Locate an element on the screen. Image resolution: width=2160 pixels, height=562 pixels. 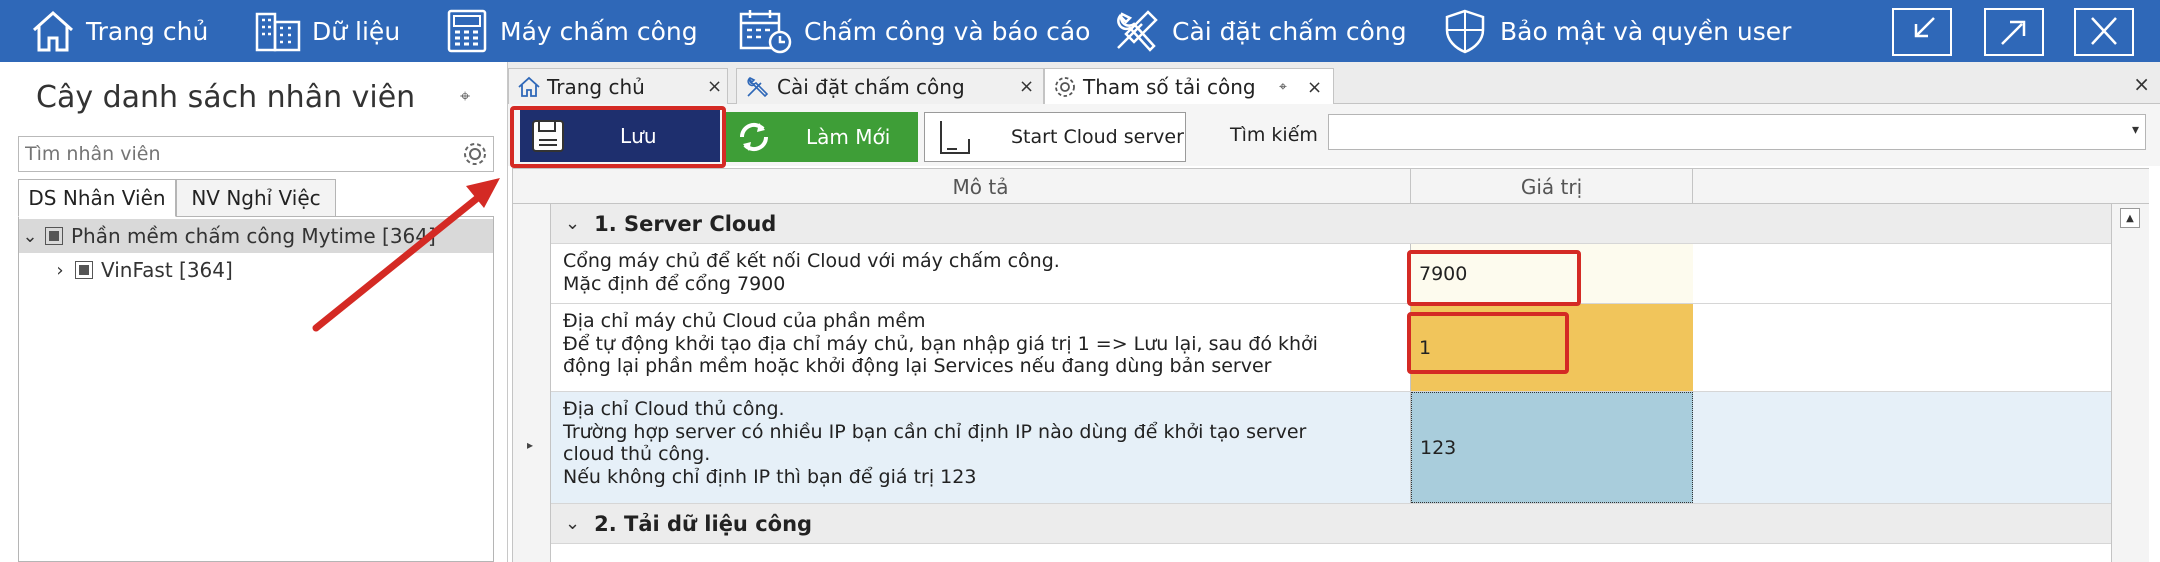
menu-attendance-report: Chấm công và báo cáo is located at coordinates (914, 31).